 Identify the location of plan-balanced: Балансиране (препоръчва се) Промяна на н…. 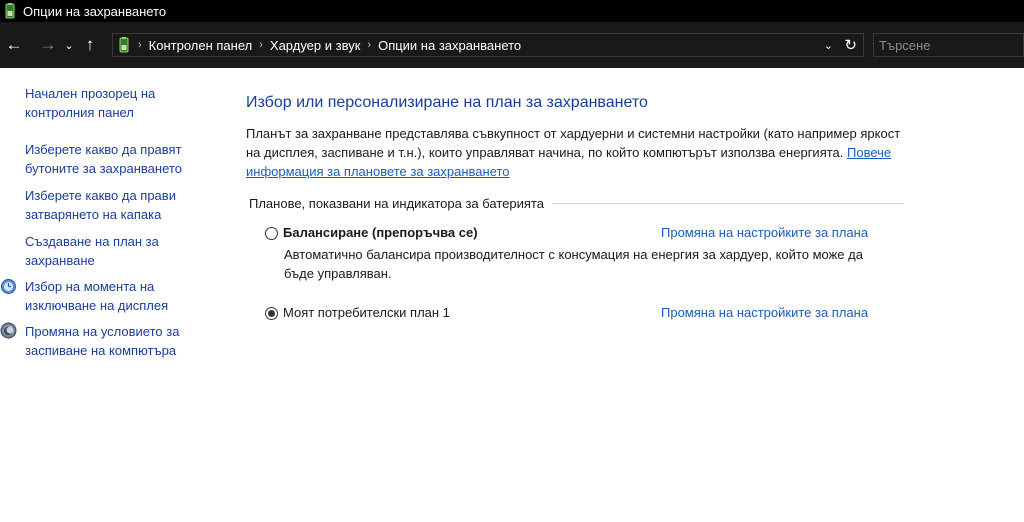
(575, 255).